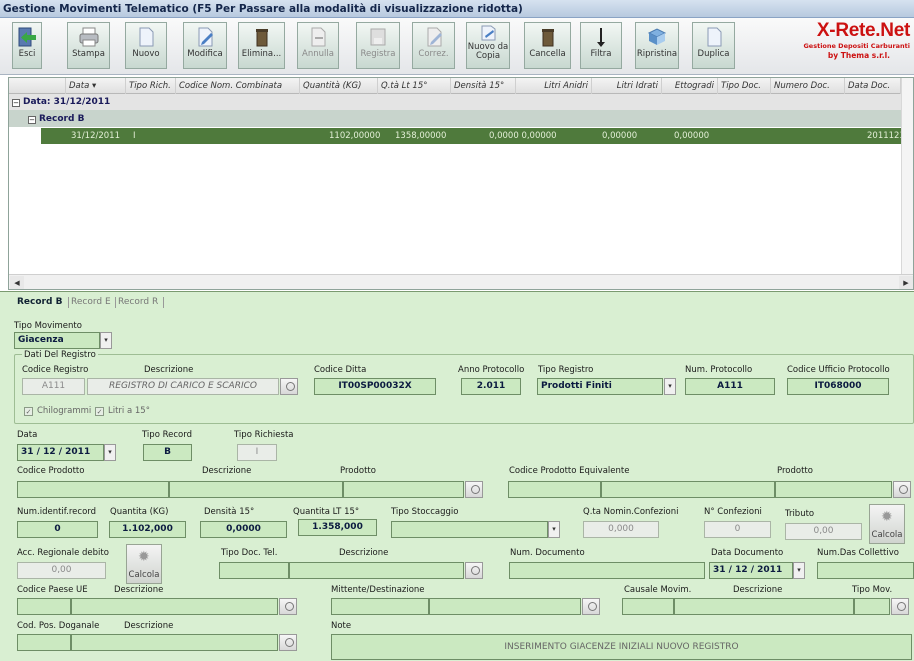 The height and width of the screenshot is (661, 914). I want to click on anno-protocollo-field: 2.011, so click(491, 386).